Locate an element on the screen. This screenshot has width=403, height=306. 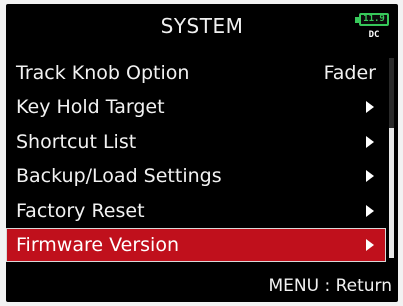
menu-item-label: Shortcut List is located at coordinates (76, 141).